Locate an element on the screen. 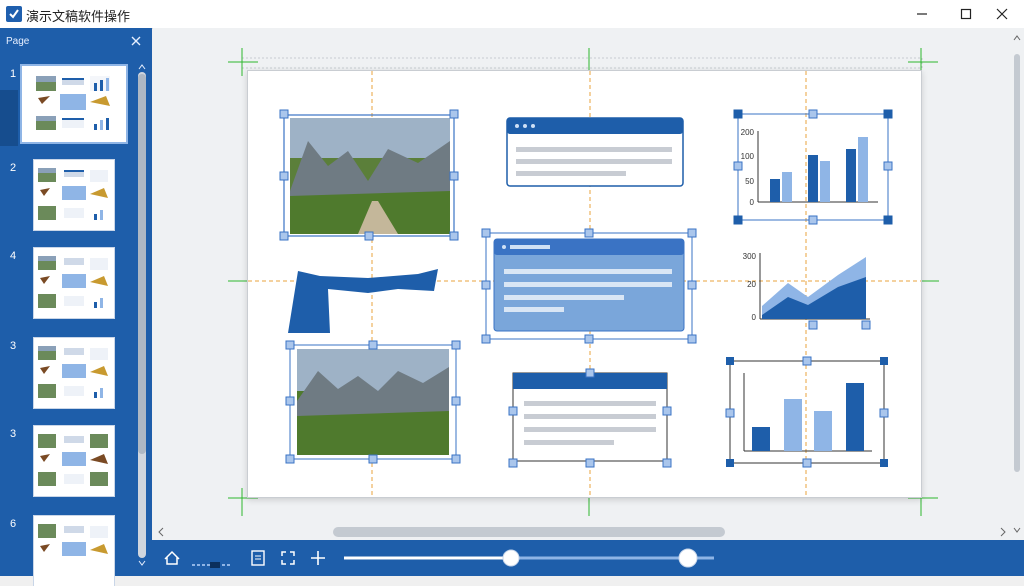 The height and width of the screenshot is (586, 1024). bar-chart-bottom is located at coordinates (807, 412).